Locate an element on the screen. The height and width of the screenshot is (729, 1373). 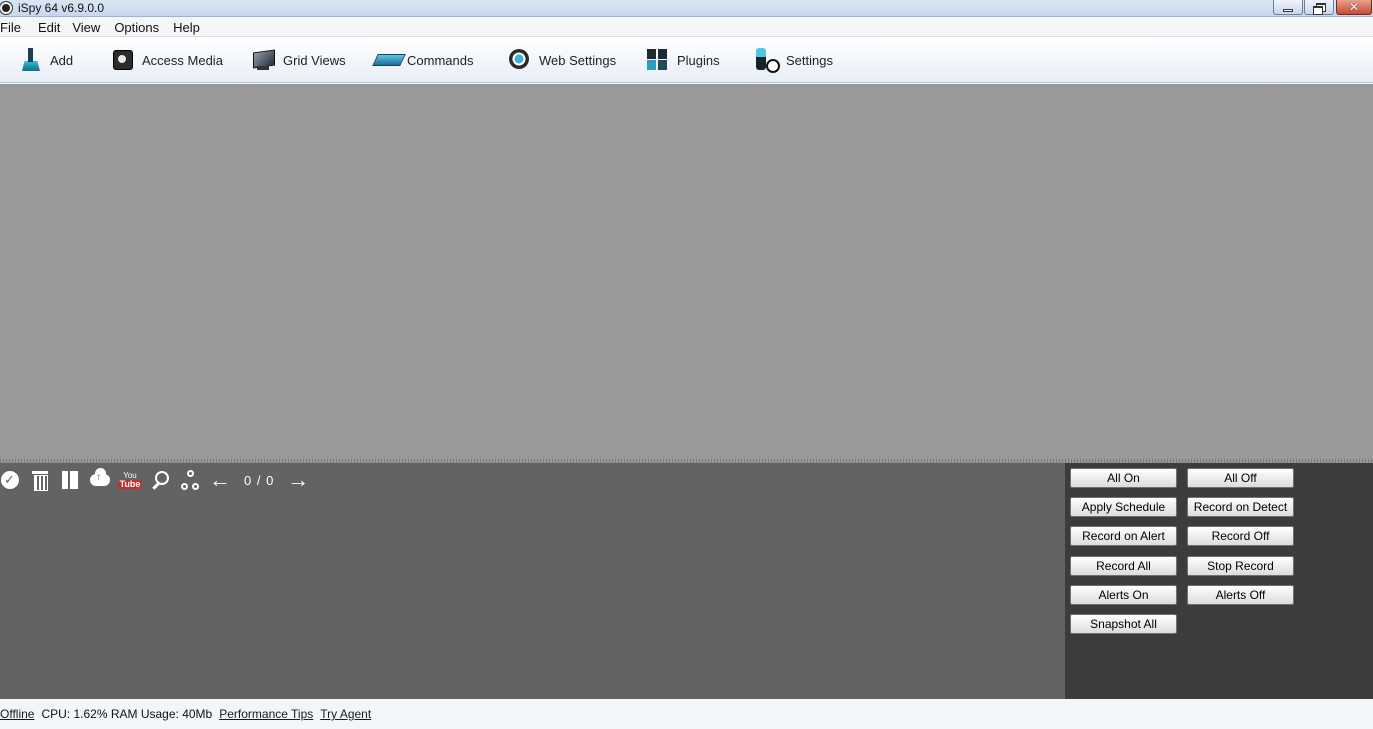
previous-arrow-icon: ← is located at coordinates (220, 480).